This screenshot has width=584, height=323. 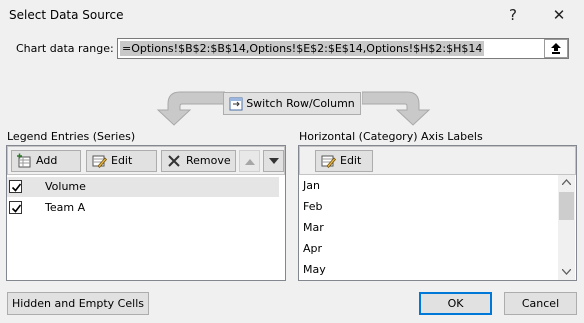 What do you see at coordinates (396, 108) in the screenshot?
I see `curved-arrow-right-icon` at bounding box center [396, 108].